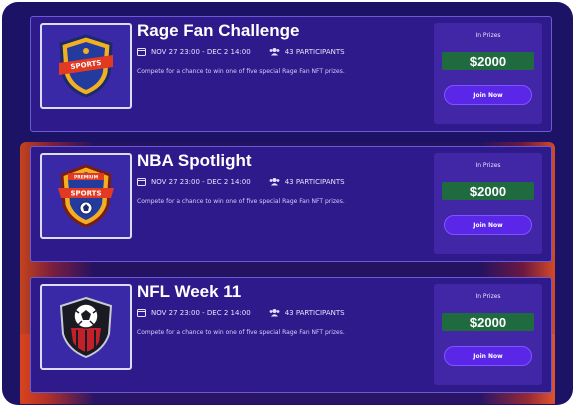  Describe the element at coordinates (194, 160) in the screenshot. I see `challenge-title: NBA Spotlight` at that location.